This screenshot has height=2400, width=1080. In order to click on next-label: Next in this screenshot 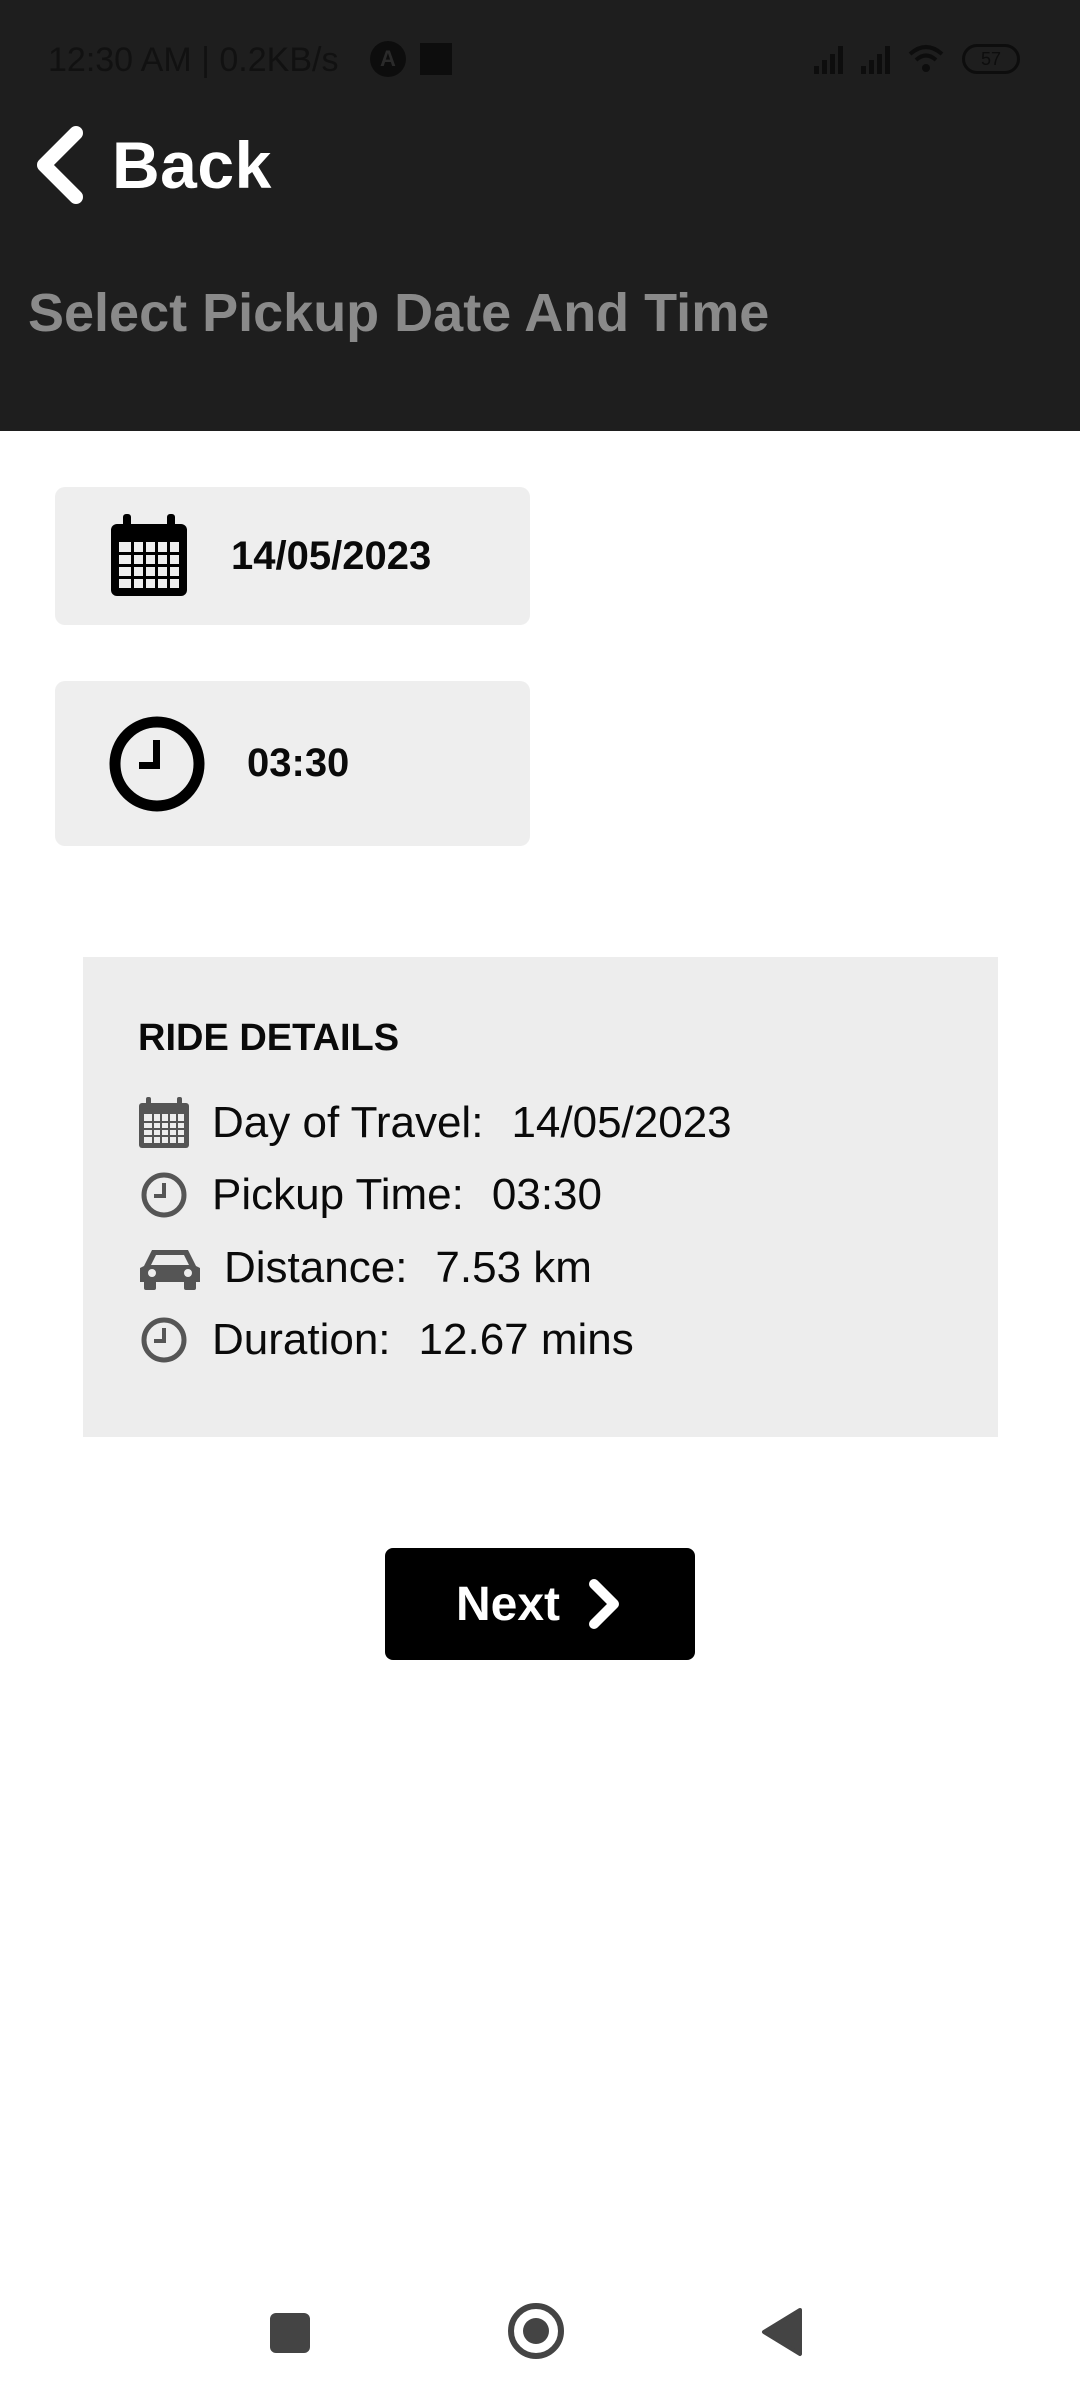, I will do `click(508, 1604)`.